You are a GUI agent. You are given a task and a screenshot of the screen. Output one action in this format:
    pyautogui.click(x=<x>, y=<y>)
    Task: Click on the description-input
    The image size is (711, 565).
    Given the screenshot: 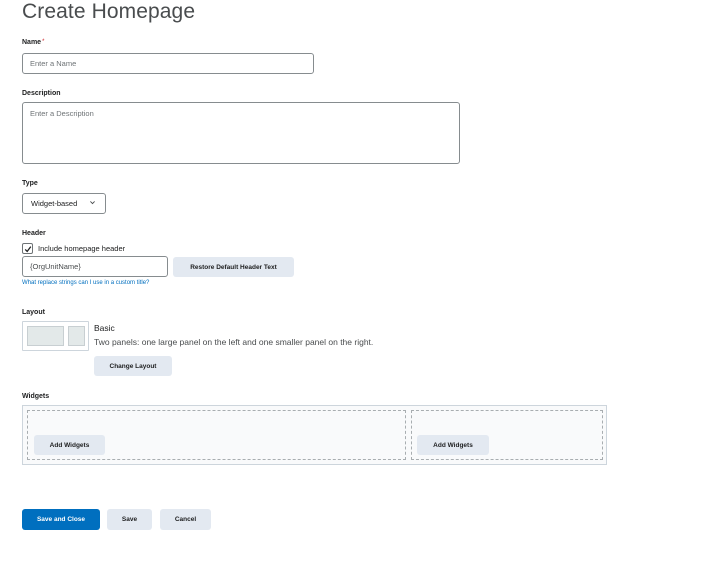 What is the action you would take?
    pyautogui.click(x=241, y=133)
    